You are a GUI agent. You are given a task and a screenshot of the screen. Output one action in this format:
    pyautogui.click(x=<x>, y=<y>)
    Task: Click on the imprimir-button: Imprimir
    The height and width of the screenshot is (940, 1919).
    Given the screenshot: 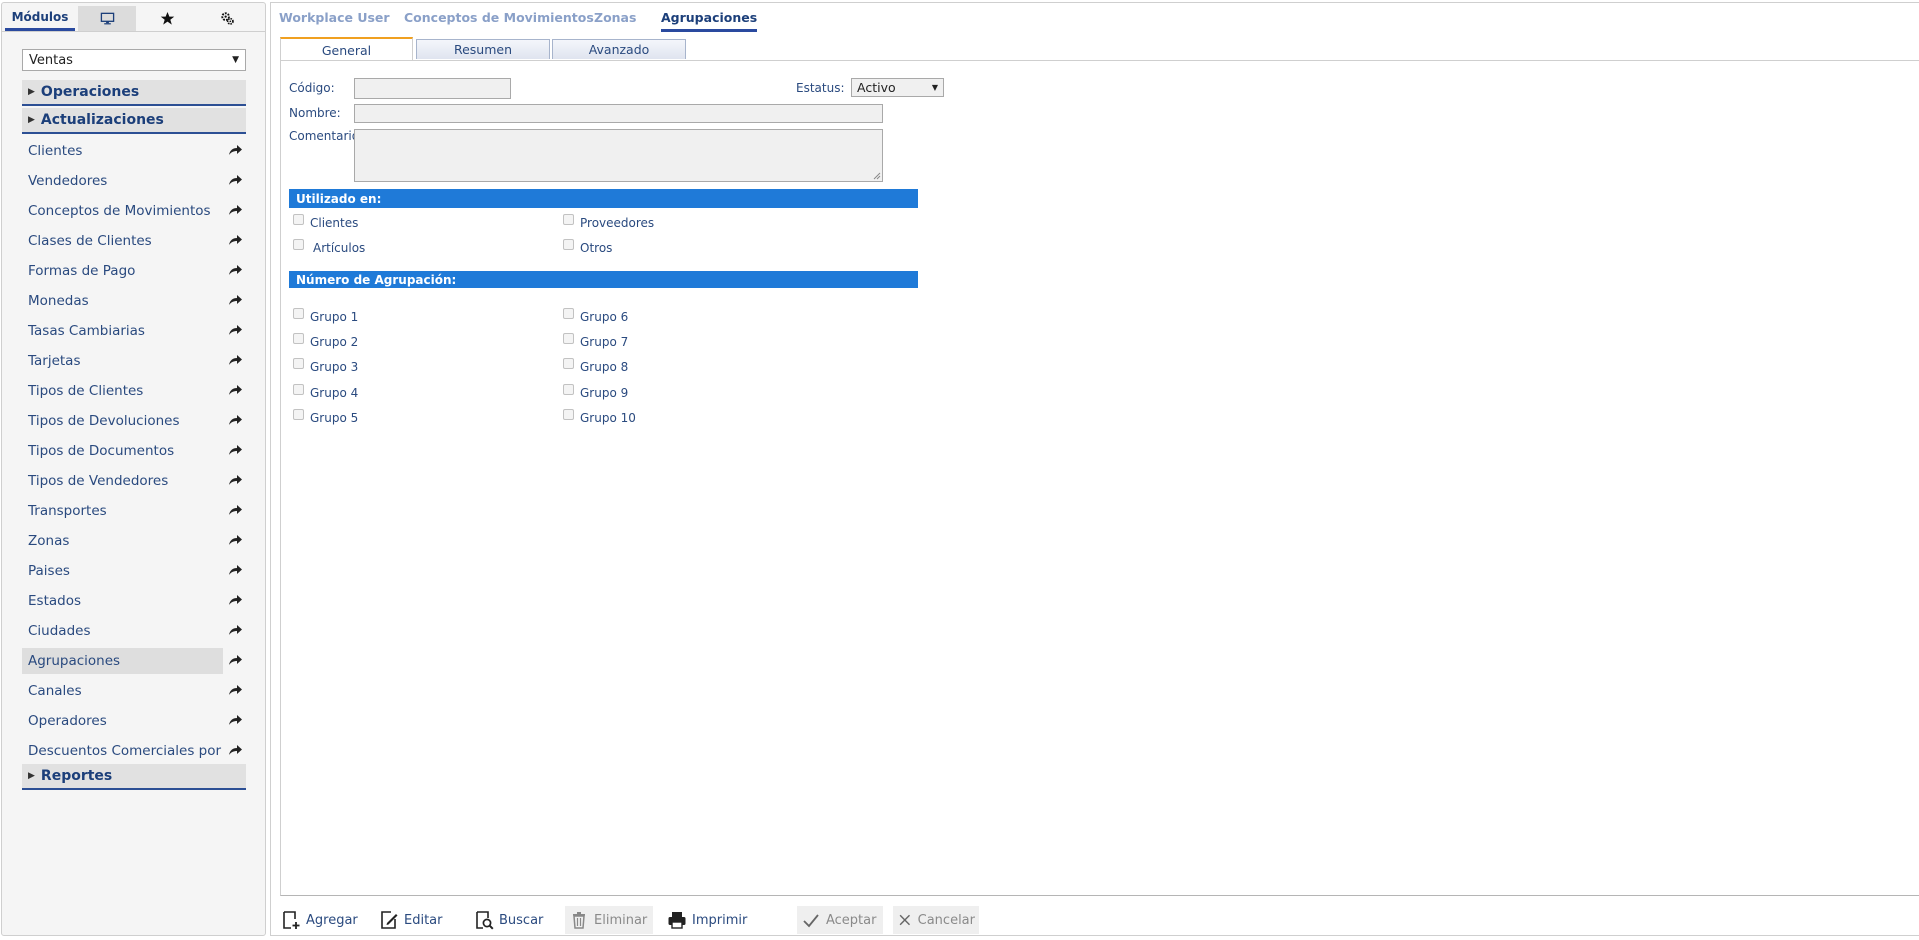 What is the action you would take?
    pyautogui.click(x=707, y=920)
    